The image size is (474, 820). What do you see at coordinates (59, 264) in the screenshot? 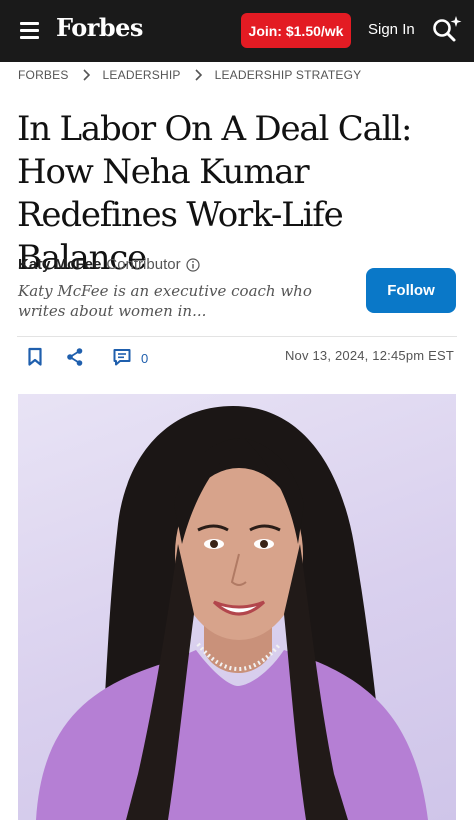
I see `author-name: Katy McFee` at bounding box center [59, 264].